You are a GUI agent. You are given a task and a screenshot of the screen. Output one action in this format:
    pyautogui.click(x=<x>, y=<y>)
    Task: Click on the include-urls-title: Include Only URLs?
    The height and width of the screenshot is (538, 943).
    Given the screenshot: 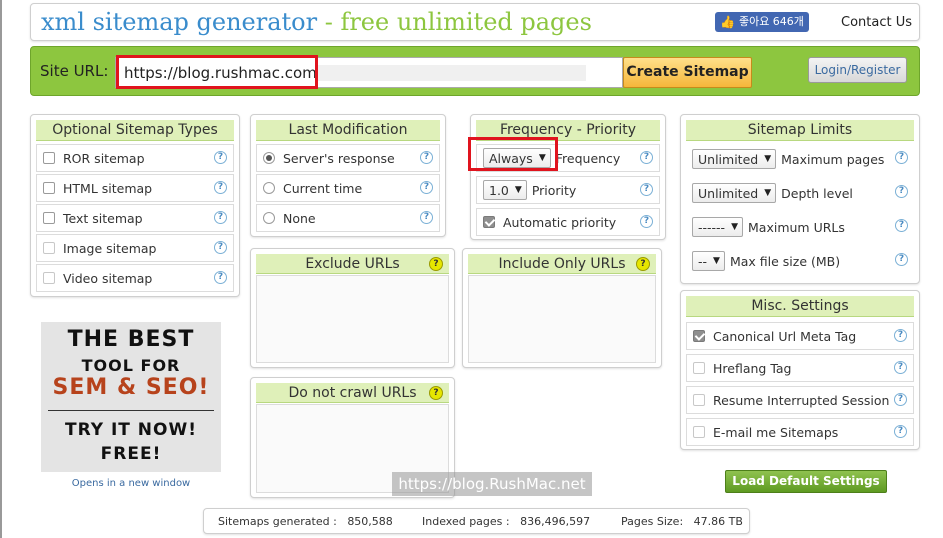 What is the action you would take?
    pyautogui.click(x=562, y=264)
    